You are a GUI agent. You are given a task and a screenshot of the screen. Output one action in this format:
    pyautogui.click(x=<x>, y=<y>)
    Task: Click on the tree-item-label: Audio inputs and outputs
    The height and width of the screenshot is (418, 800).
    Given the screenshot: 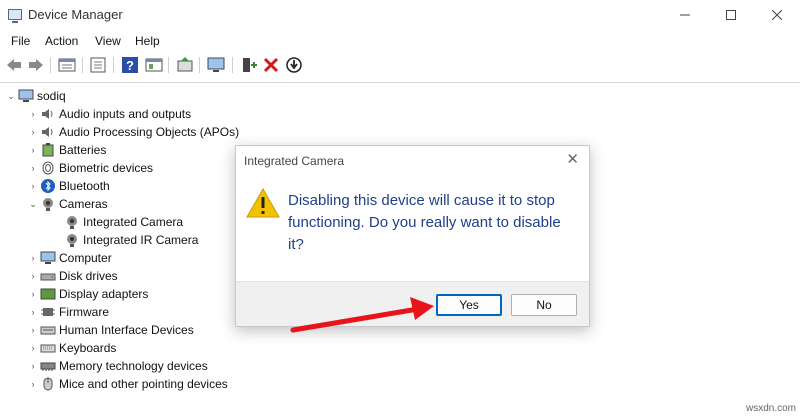 What is the action you would take?
    pyautogui.click(x=125, y=114)
    